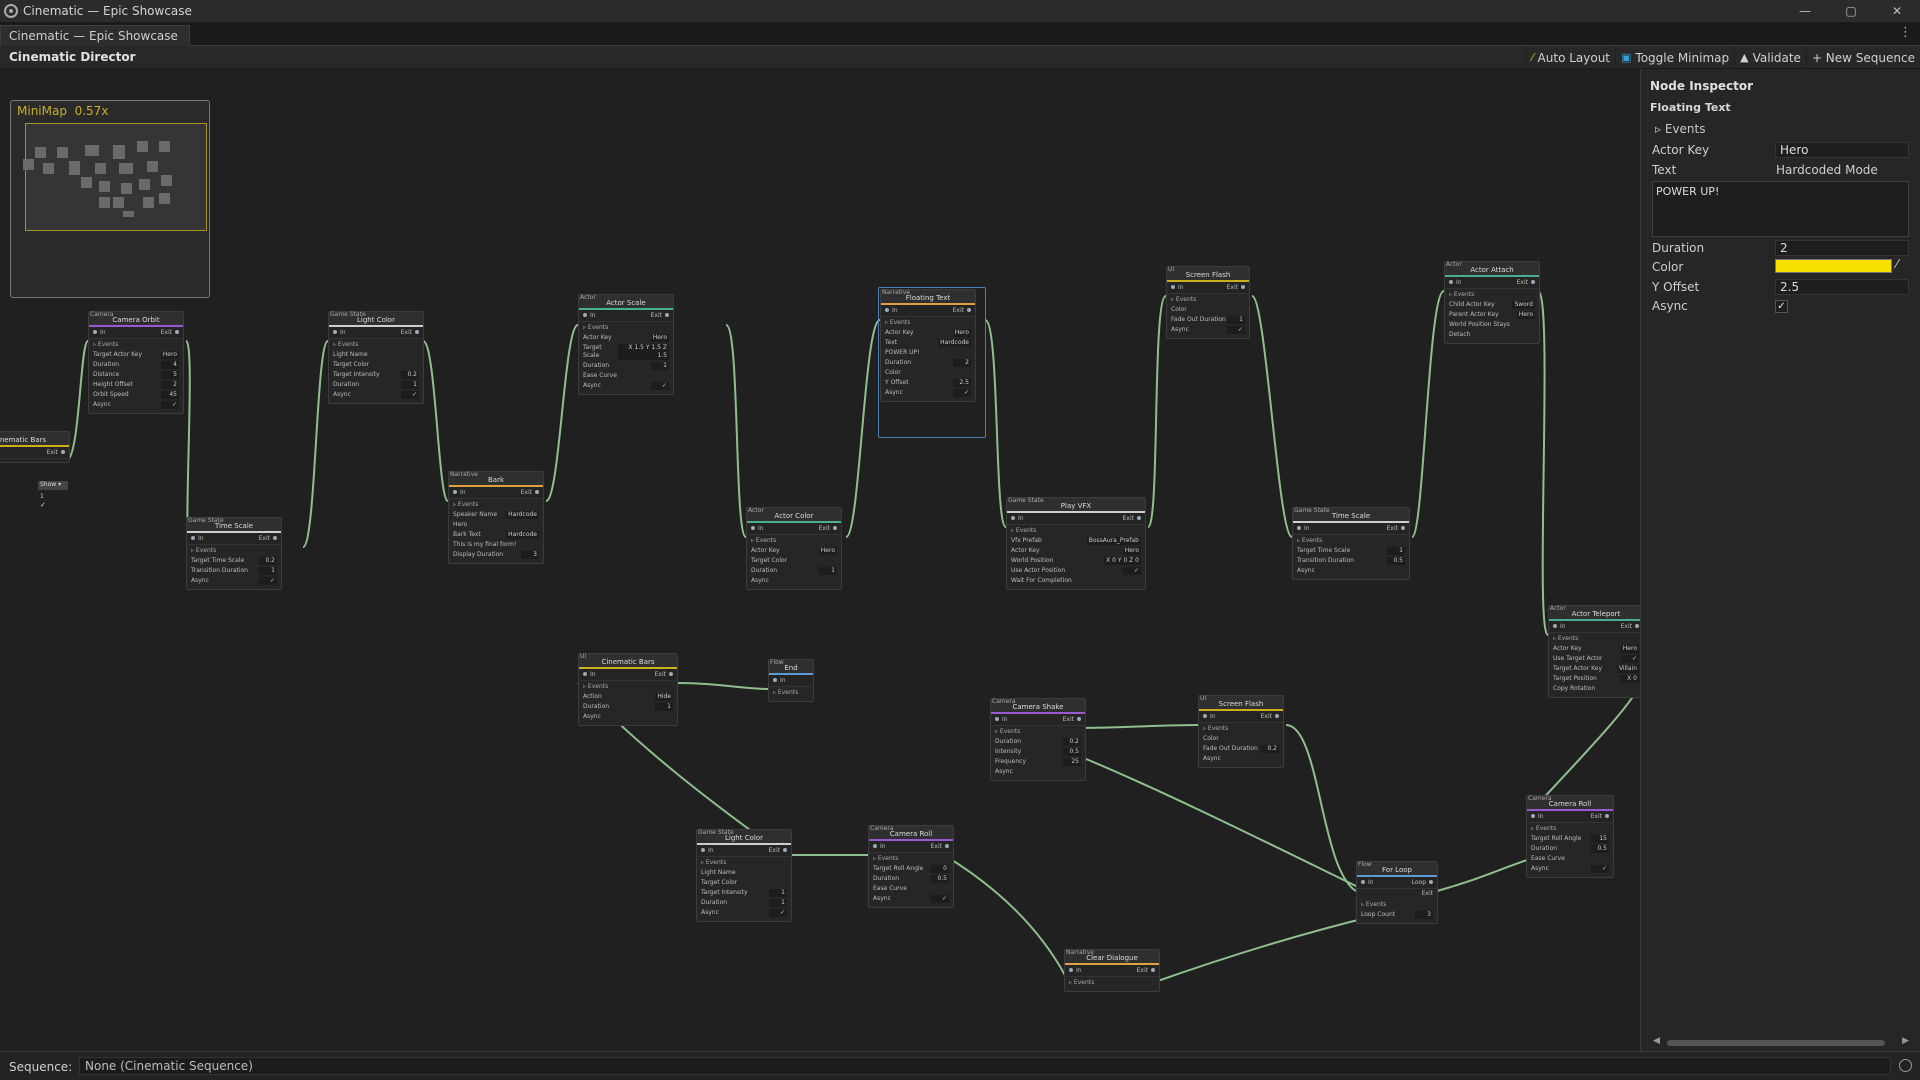  I want to click on row-value: Villain, so click(1627, 669).